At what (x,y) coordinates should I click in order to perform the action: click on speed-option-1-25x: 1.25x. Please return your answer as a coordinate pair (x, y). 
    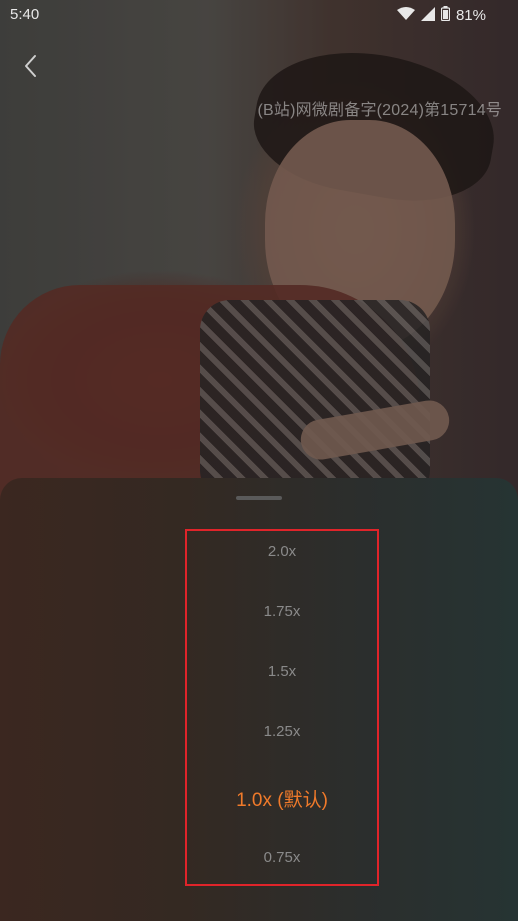
    Looking at the image, I should click on (282, 731).